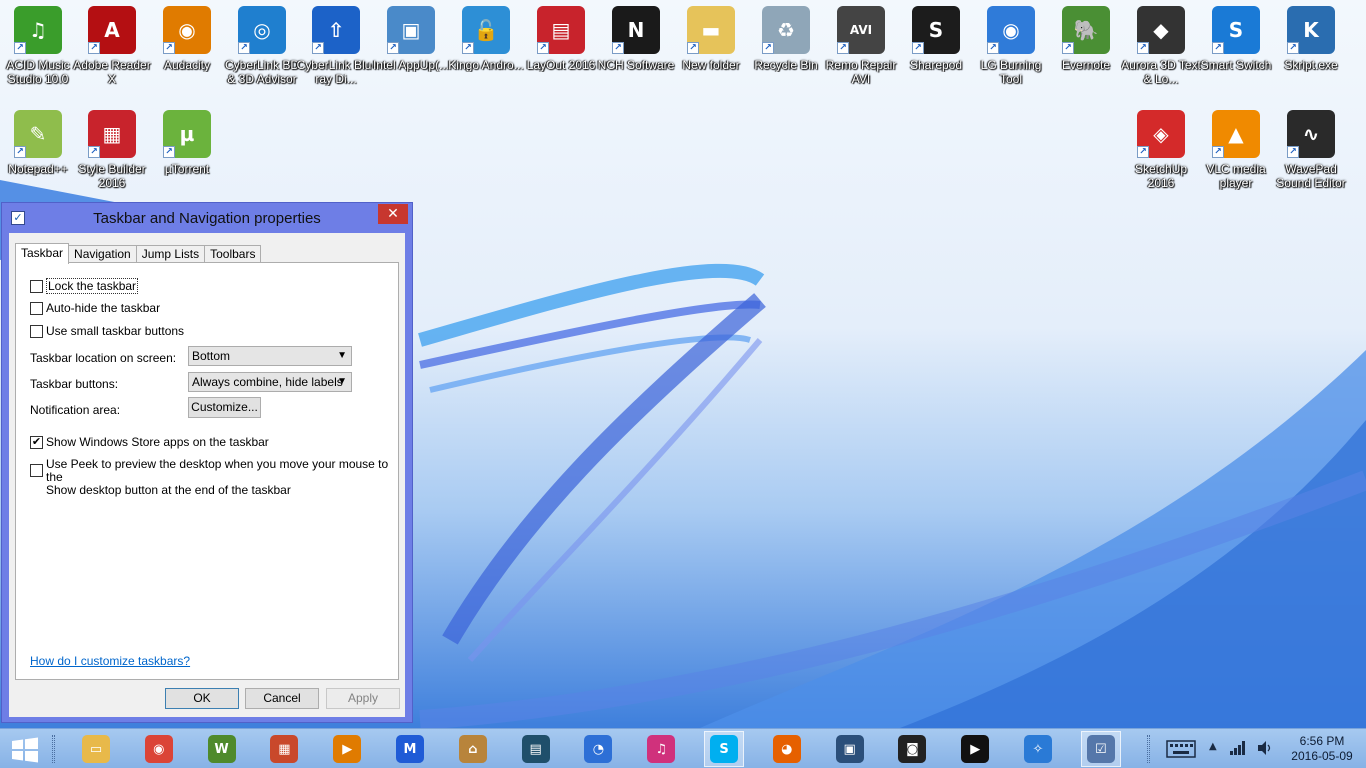 Image resolution: width=1366 pixels, height=768 pixels. I want to click on desktop-icon: ◈ ↗ SketchUp 2016, so click(1161, 152).